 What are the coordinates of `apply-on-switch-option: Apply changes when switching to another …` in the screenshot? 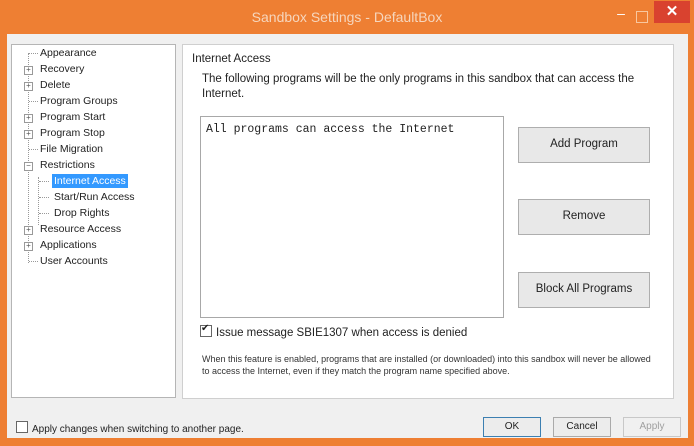 It's located at (130, 428).